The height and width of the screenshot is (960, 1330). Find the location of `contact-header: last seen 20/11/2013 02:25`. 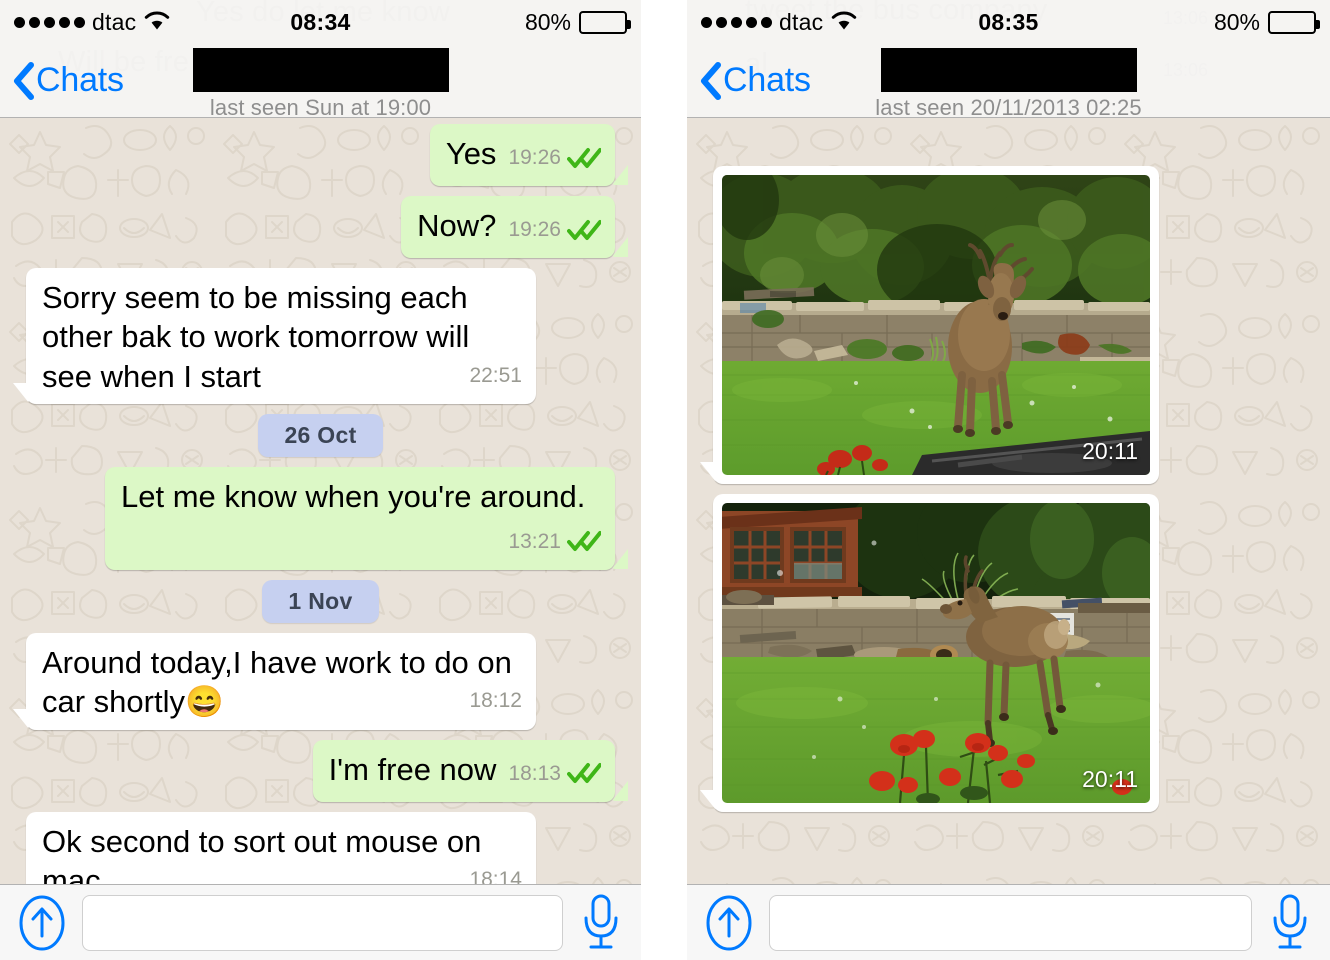

contact-header: last seen 20/11/2013 02:25 is located at coordinates (1008, 84).